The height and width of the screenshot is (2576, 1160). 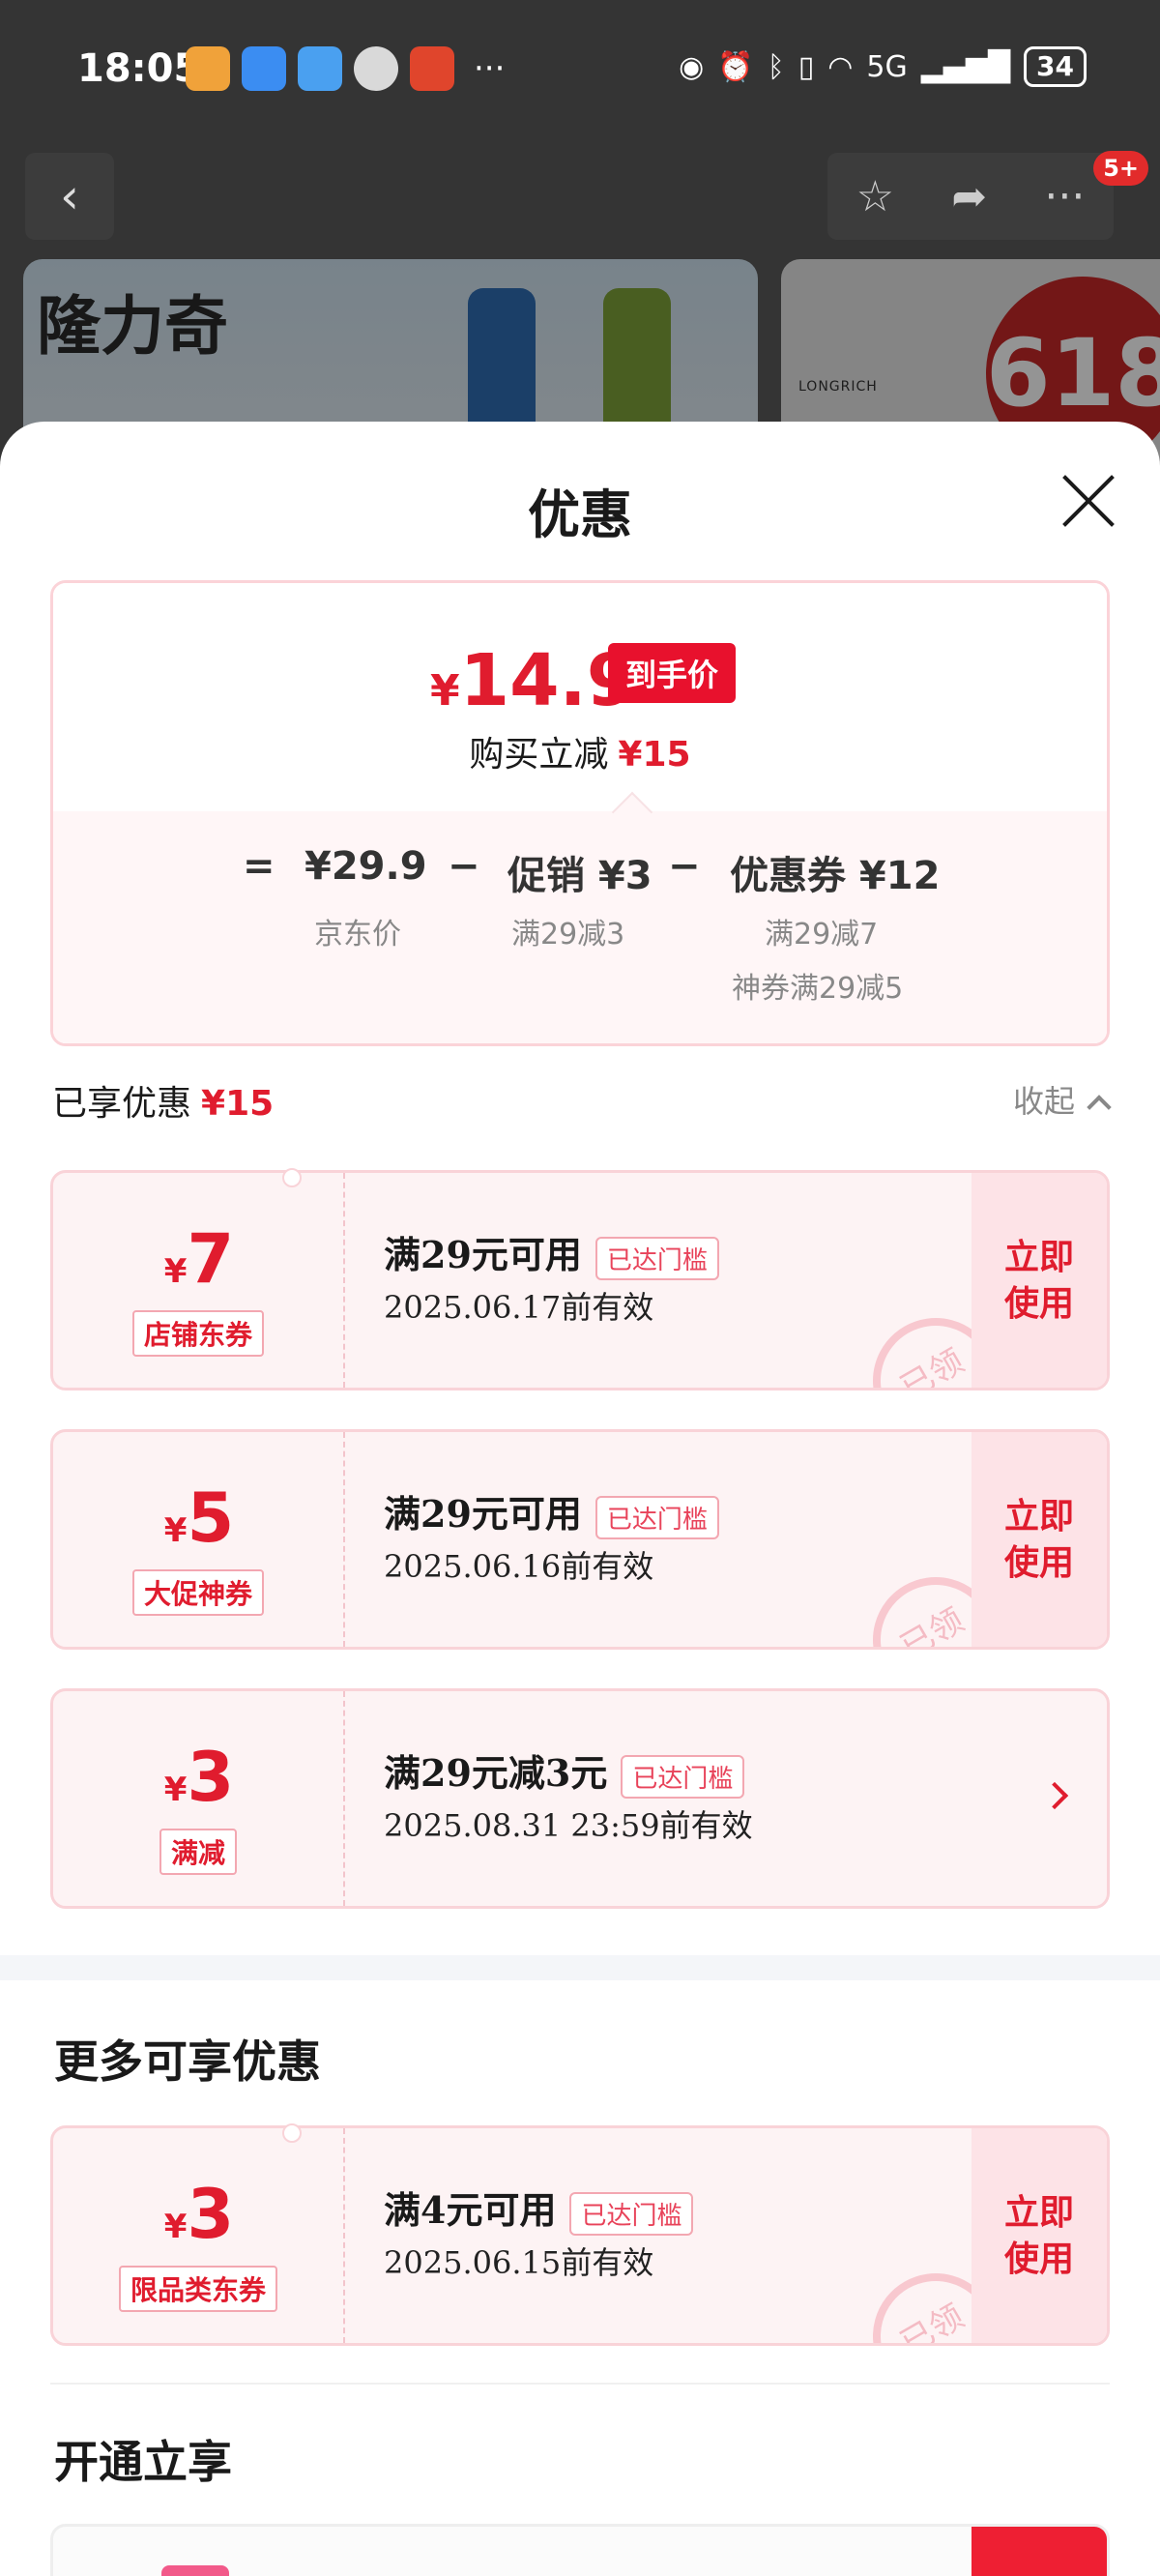 I want to click on coupon-amount: ¥3, so click(x=199, y=1777).